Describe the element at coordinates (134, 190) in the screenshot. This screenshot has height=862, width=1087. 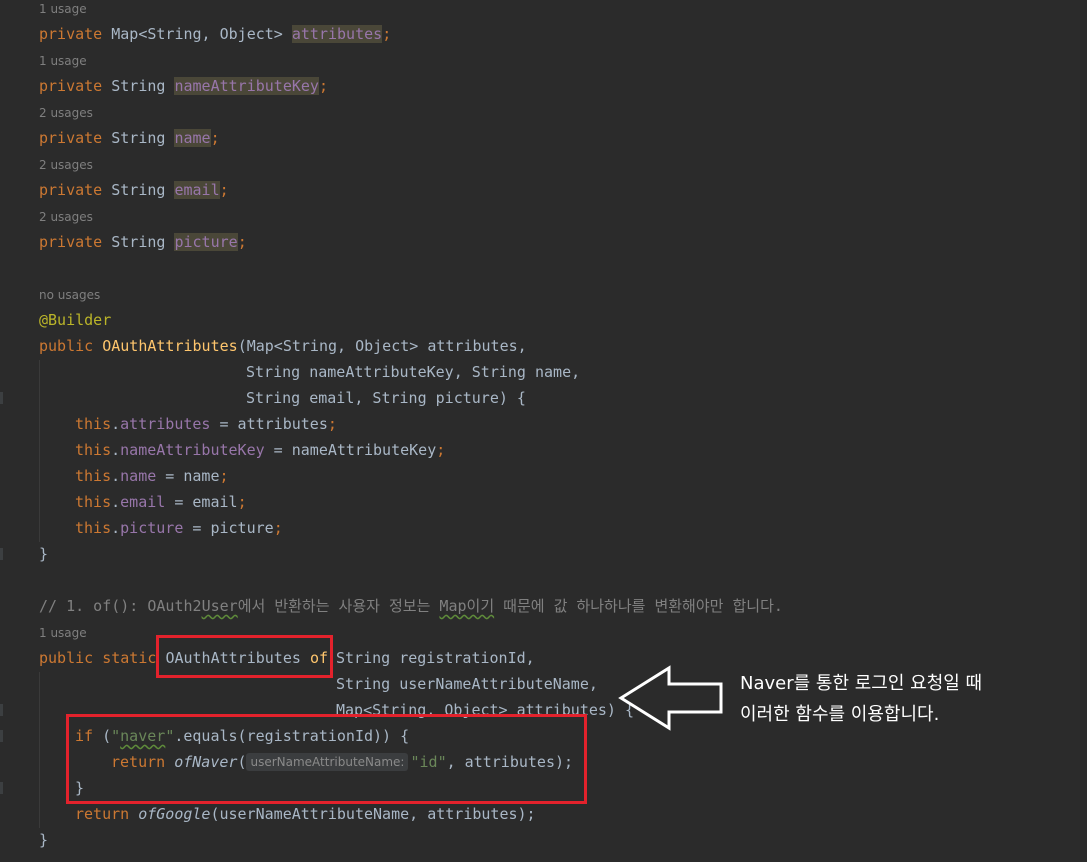
I see `code-line: private String email;` at that location.